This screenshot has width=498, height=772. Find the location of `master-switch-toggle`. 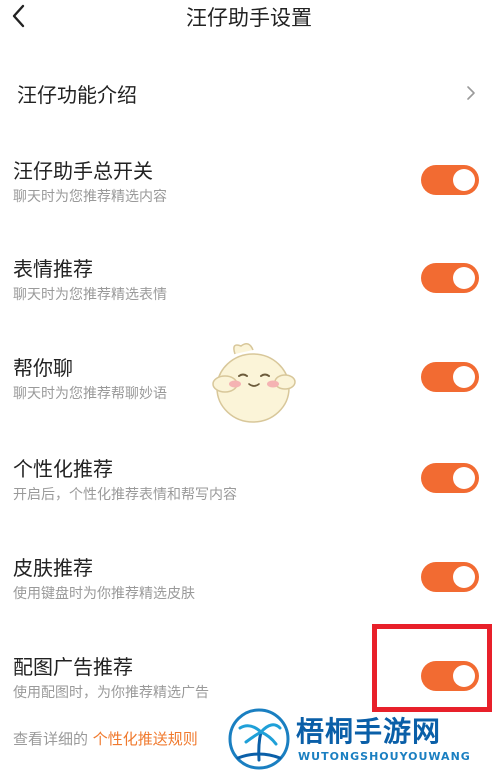

master-switch-toggle is located at coordinates (450, 180).